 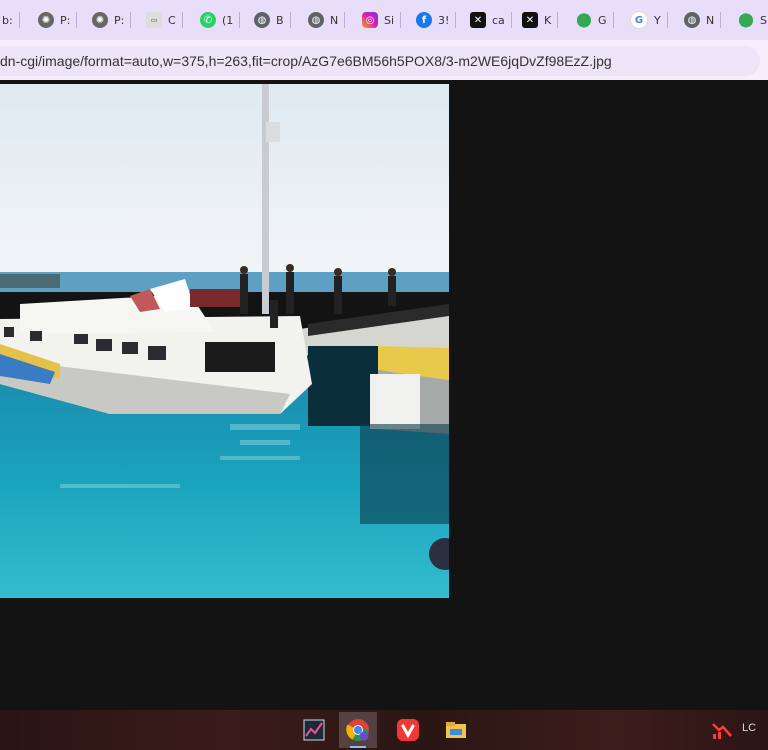 What do you see at coordinates (164, 20) in the screenshot?
I see `tab-3: ▭ C` at bounding box center [164, 20].